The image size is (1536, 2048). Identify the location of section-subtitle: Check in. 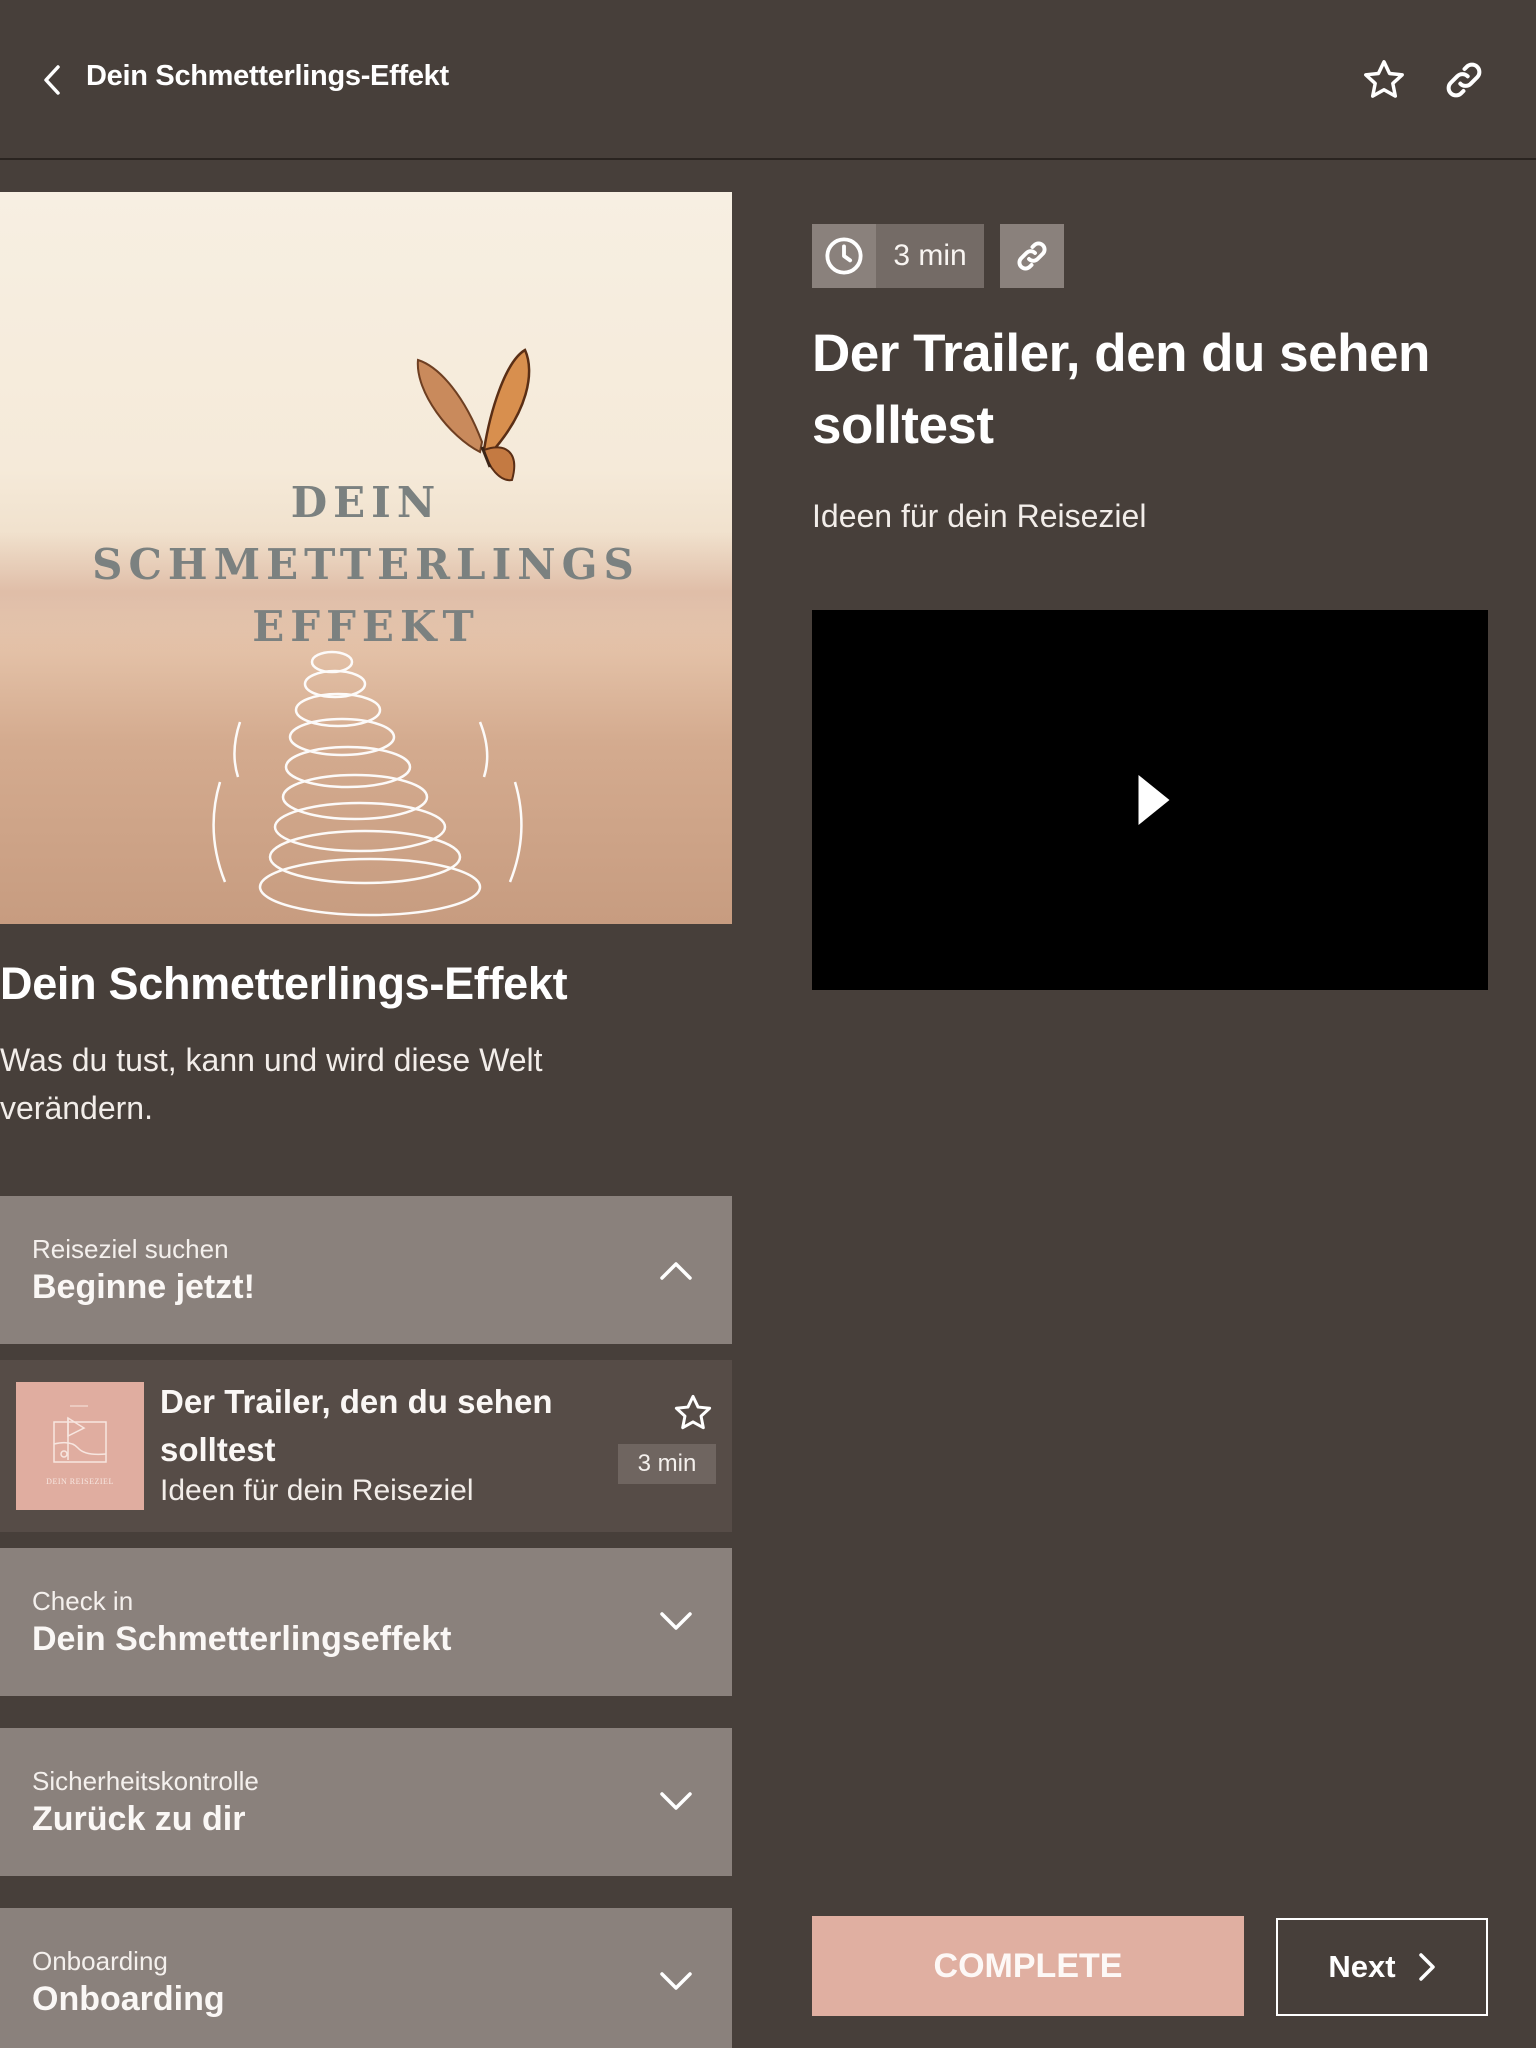
(83, 1601).